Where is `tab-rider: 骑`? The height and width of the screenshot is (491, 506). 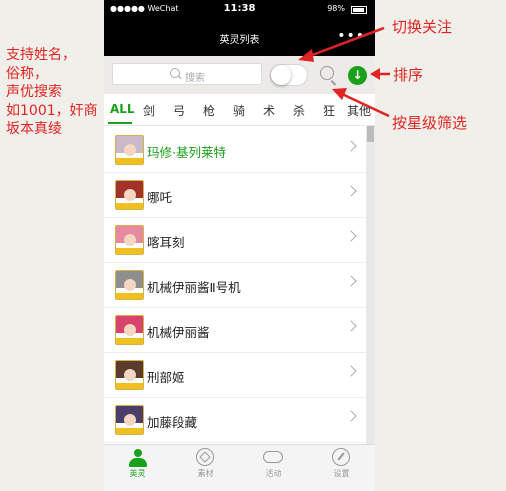 tab-rider: 骑 is located at coordinates (239, 110).